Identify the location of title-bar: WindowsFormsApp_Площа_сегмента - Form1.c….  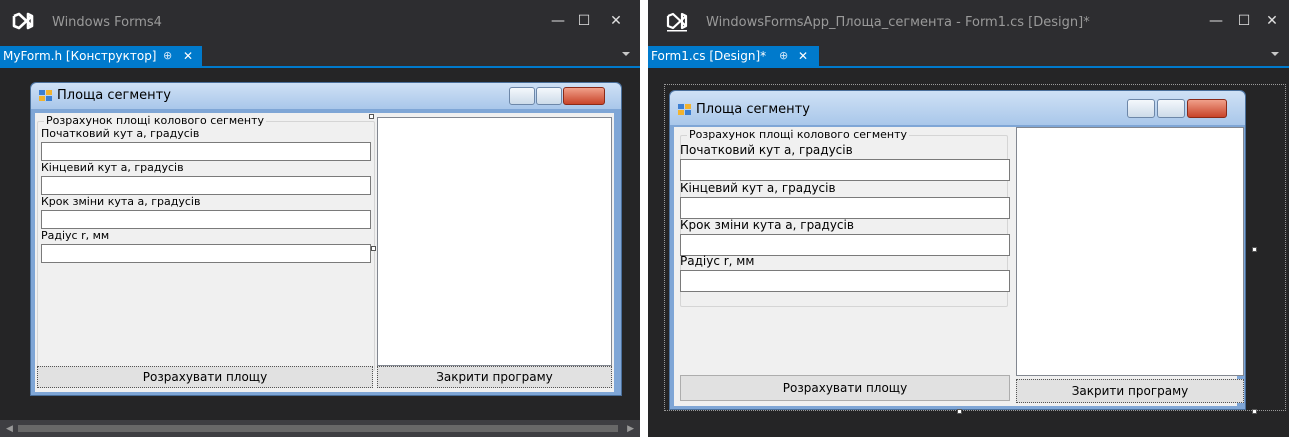
(968, 23).